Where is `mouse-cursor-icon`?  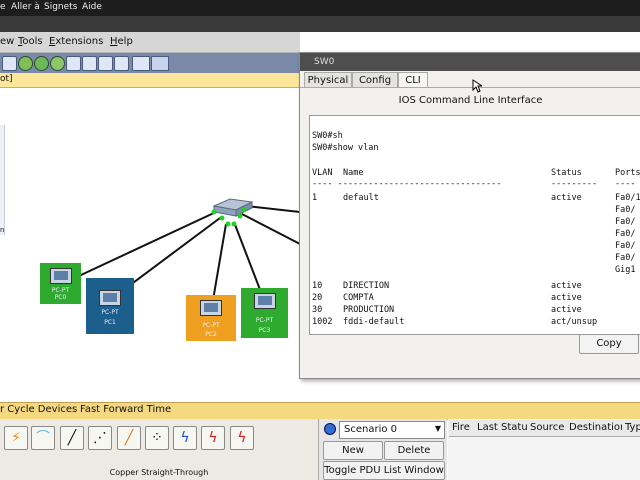
mouse-cursor-icon is located at coordinates (477, 86).